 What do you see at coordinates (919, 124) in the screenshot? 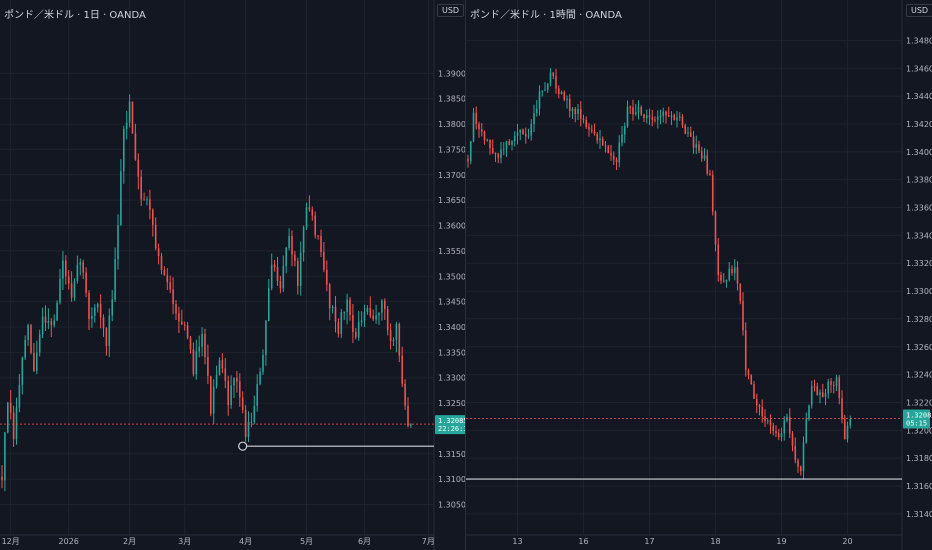
I see `y-tick-label: 1.34200` at bounding box center [919, 124].